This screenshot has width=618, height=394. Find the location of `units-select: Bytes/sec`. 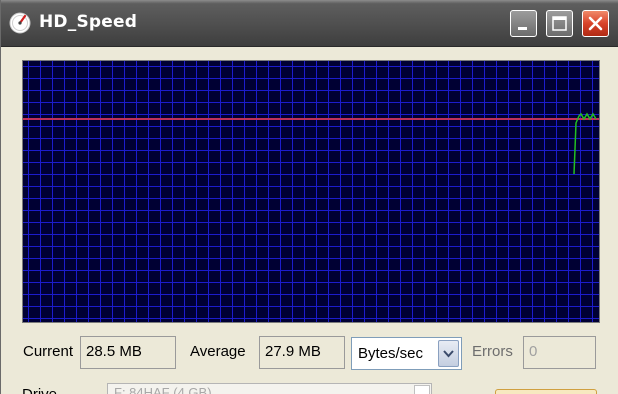

units-select: Bytes/sec is located at coordinates (406, 353).